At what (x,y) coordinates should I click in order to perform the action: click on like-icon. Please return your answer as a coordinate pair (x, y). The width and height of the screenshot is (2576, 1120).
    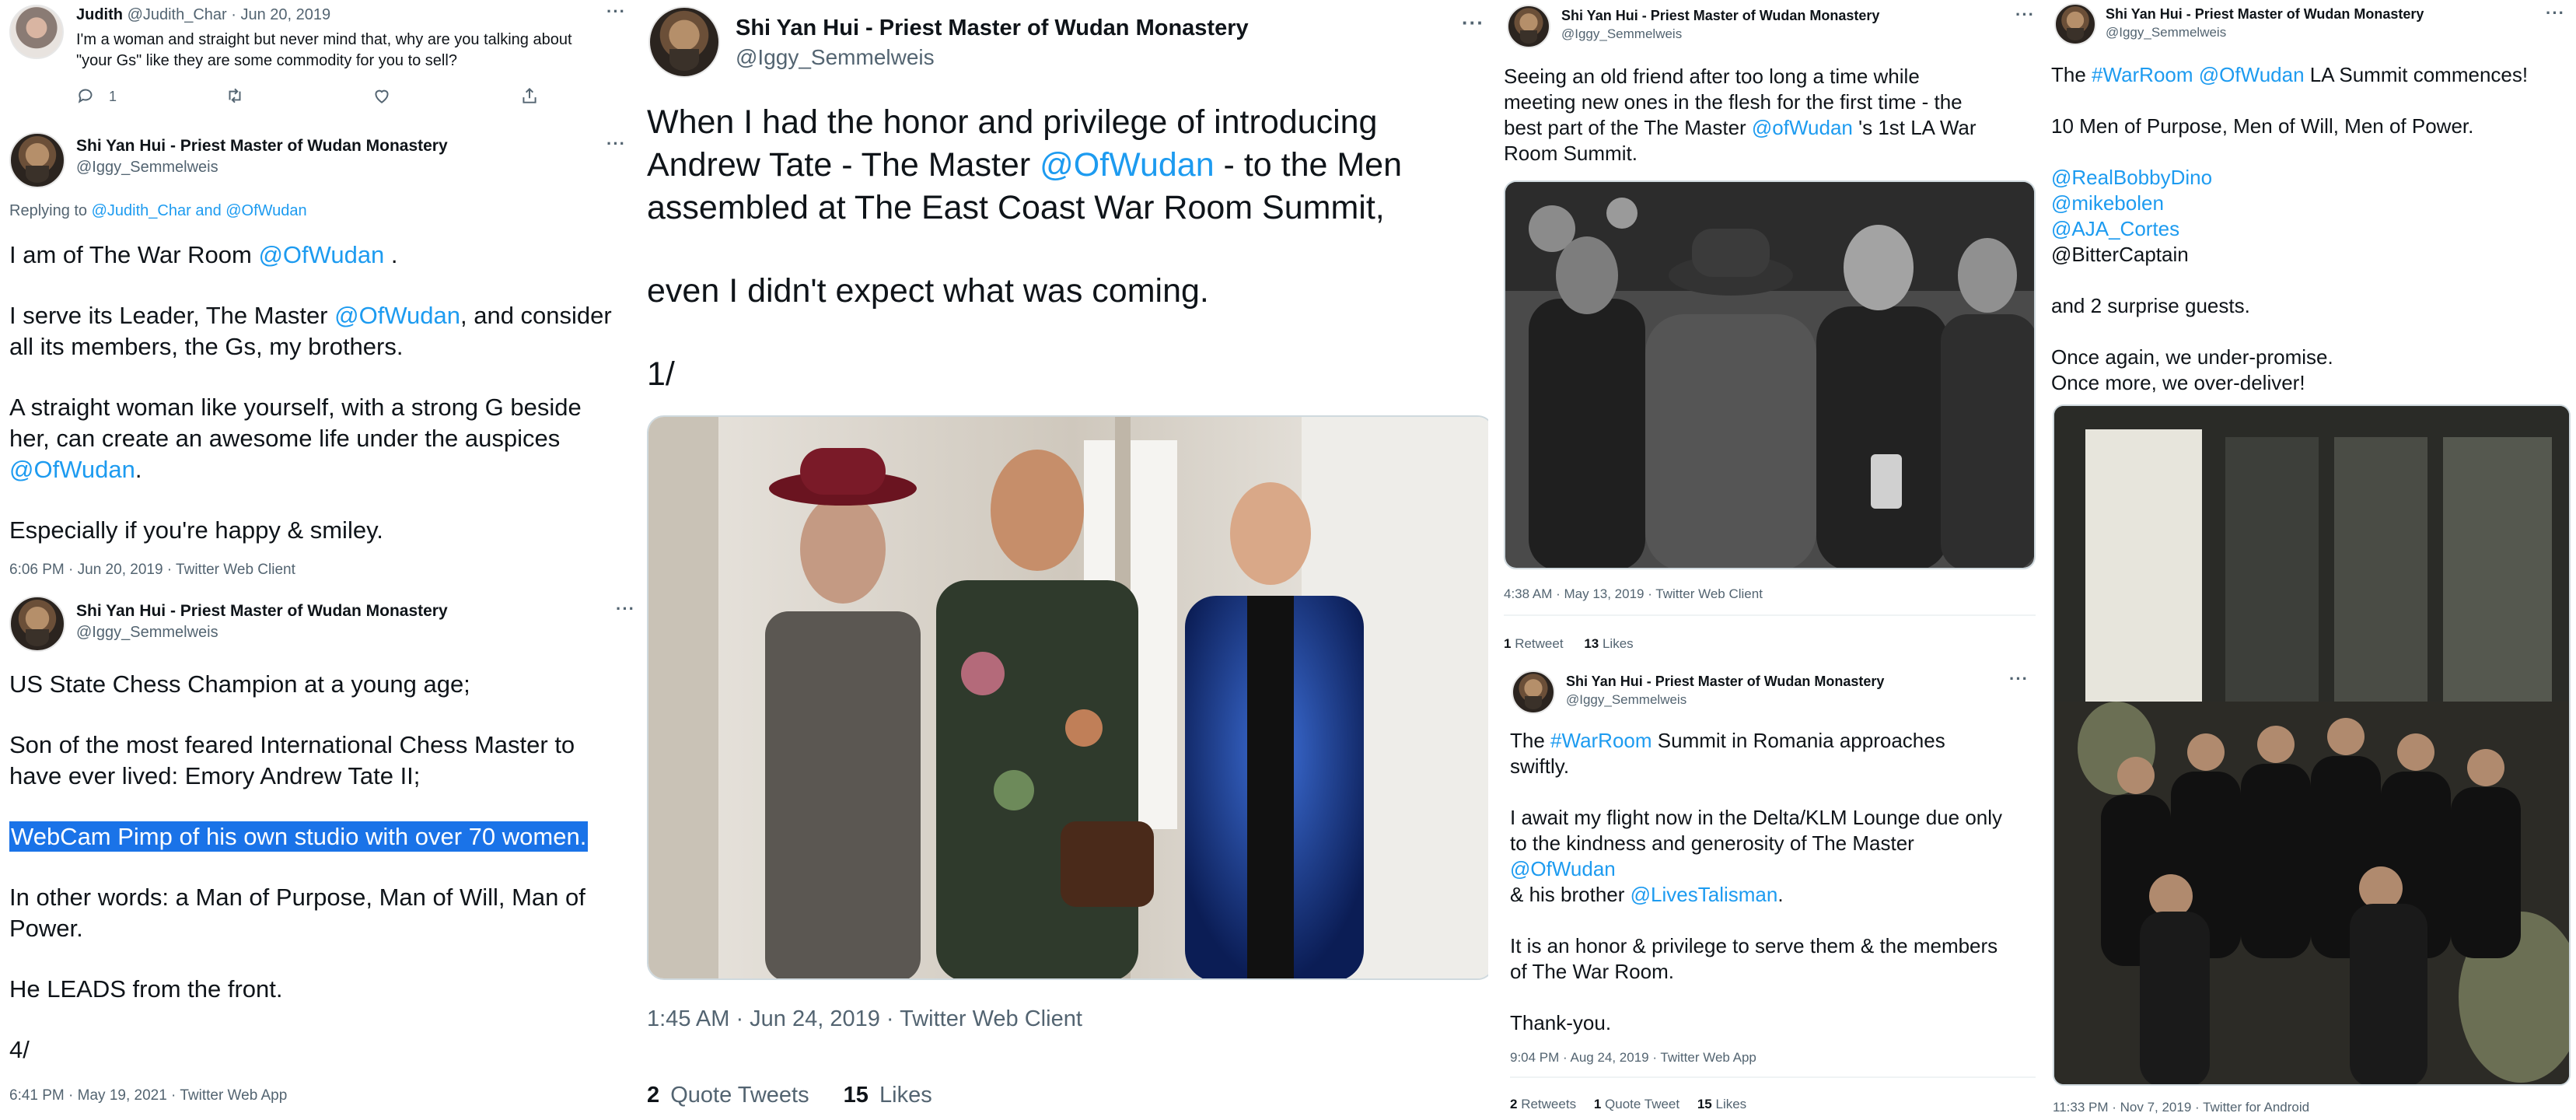
    Looking at the image, I should click on (382, 96).